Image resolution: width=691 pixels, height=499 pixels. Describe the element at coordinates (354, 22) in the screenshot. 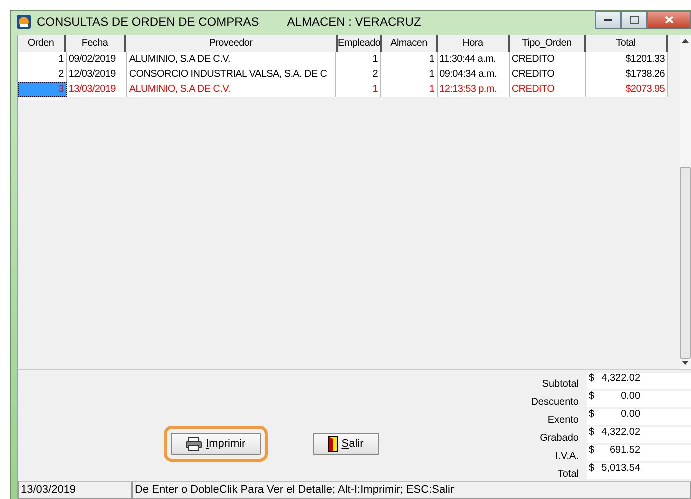

I see `window-subtitle: ALMACEN : VERACRUZ` at that location.